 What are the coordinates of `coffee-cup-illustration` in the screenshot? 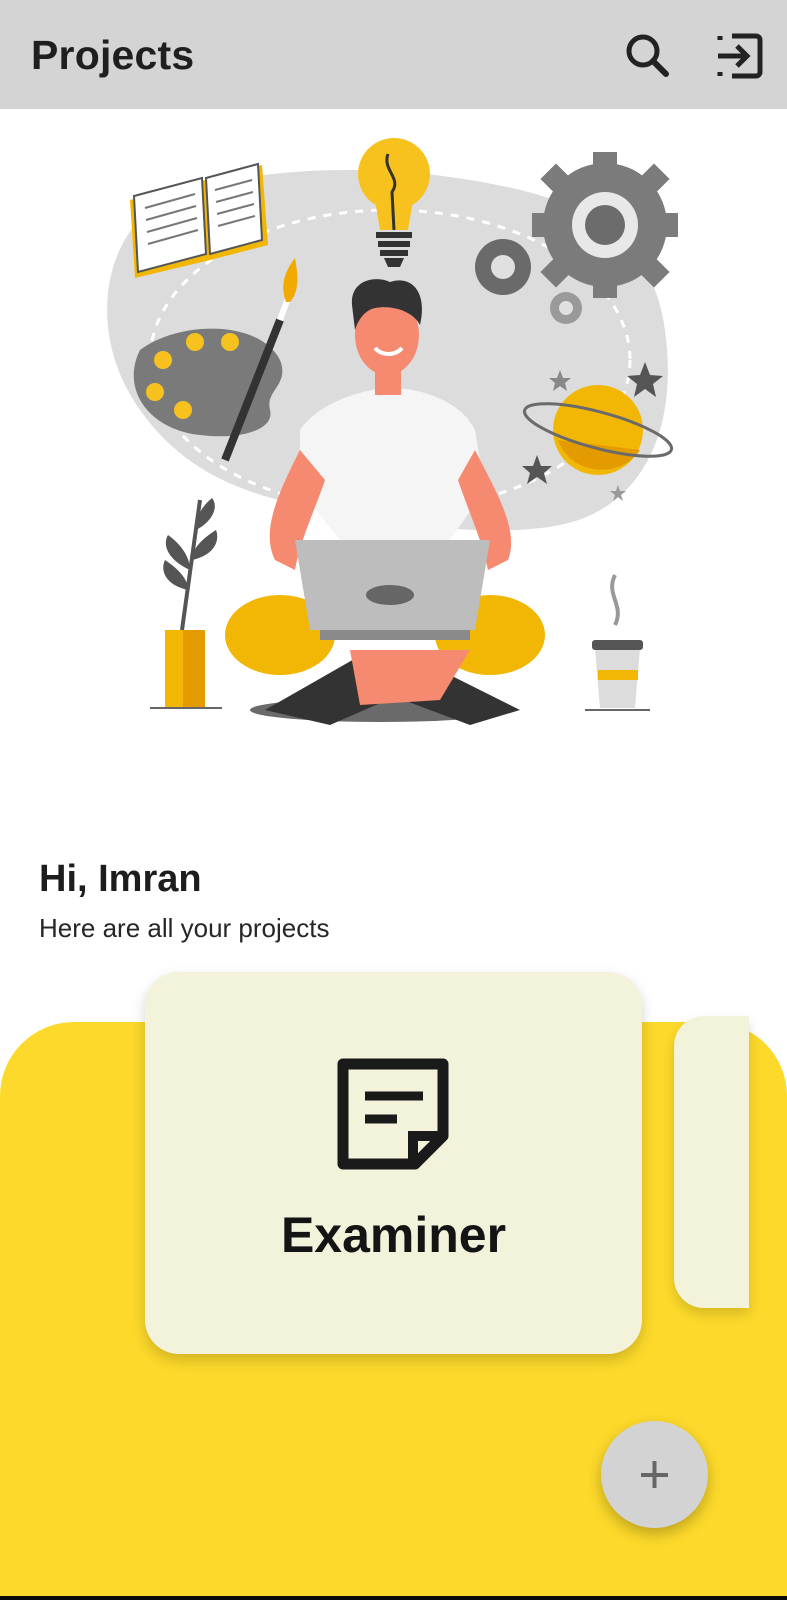 It's located at (617, 642).